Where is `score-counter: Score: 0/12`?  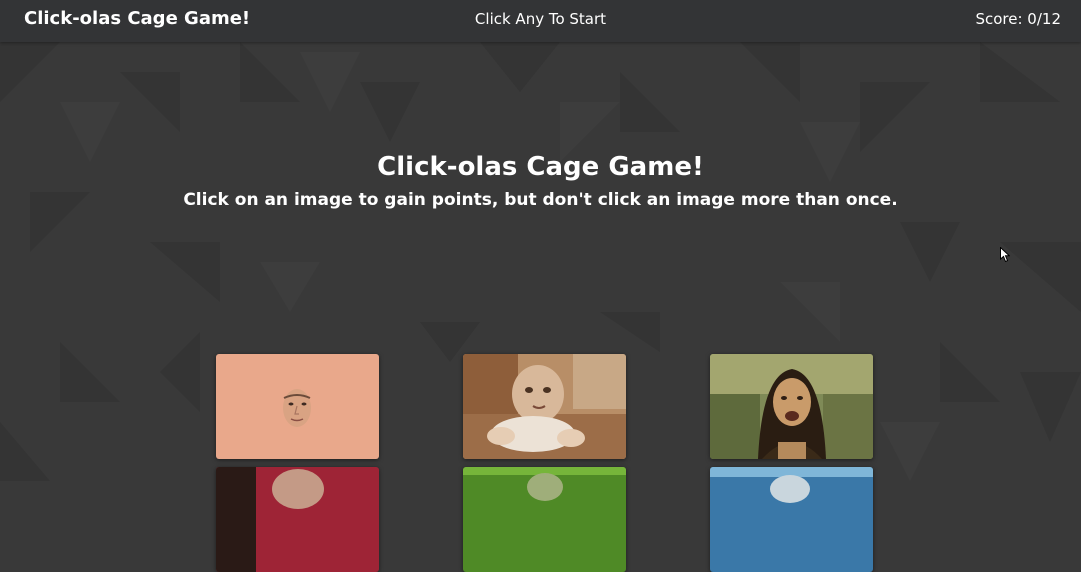 score-counter: Score: 0/12 is located at coordinates (1018, 19).